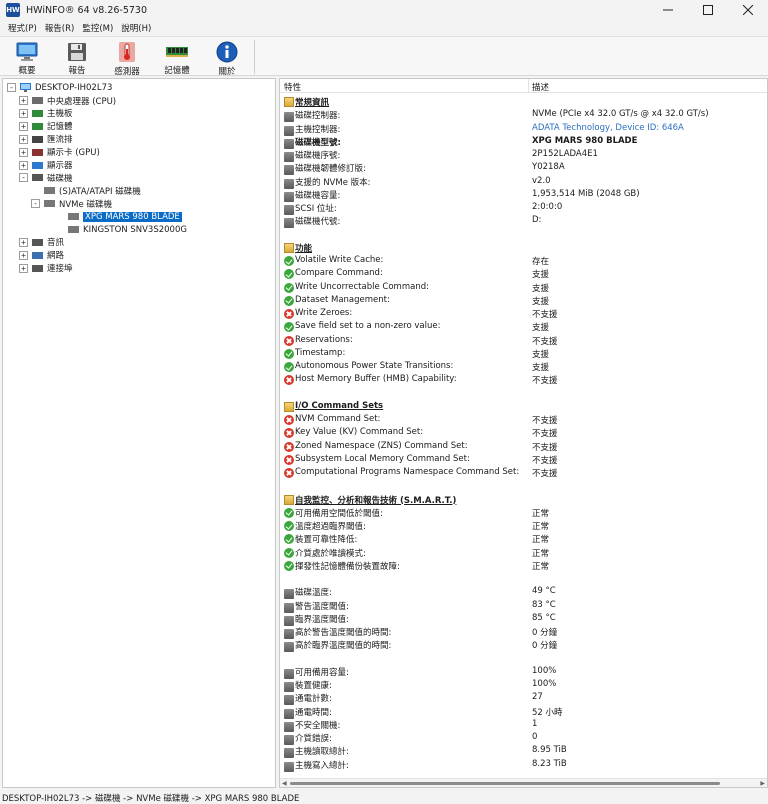 The image size is (768, 804). Describe the element at coordinates (523, 182) in the screenshot. I see `detail-row: 支援的 NVMe 版本: v2.0` at that location.